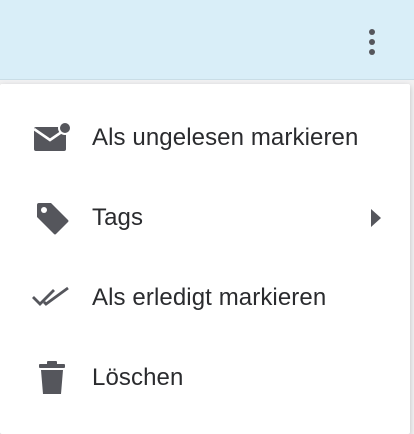  I want to click on menu-item-label: Löschen, so click(138, 377).